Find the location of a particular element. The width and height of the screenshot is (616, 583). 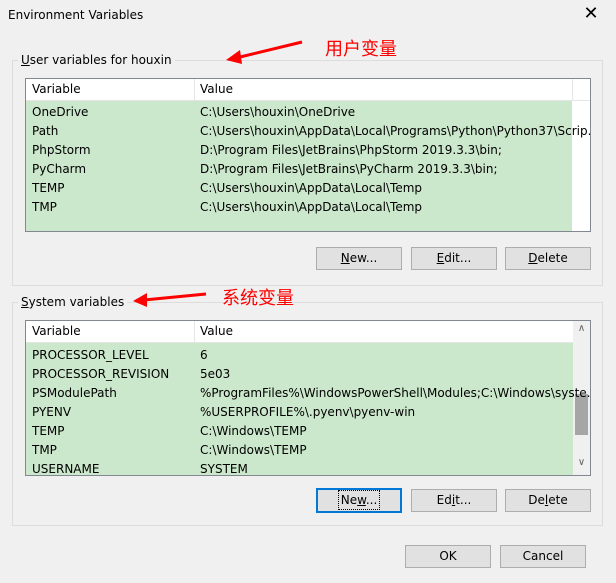

system-delete-button: Delete is located at coordinates (548, 500).